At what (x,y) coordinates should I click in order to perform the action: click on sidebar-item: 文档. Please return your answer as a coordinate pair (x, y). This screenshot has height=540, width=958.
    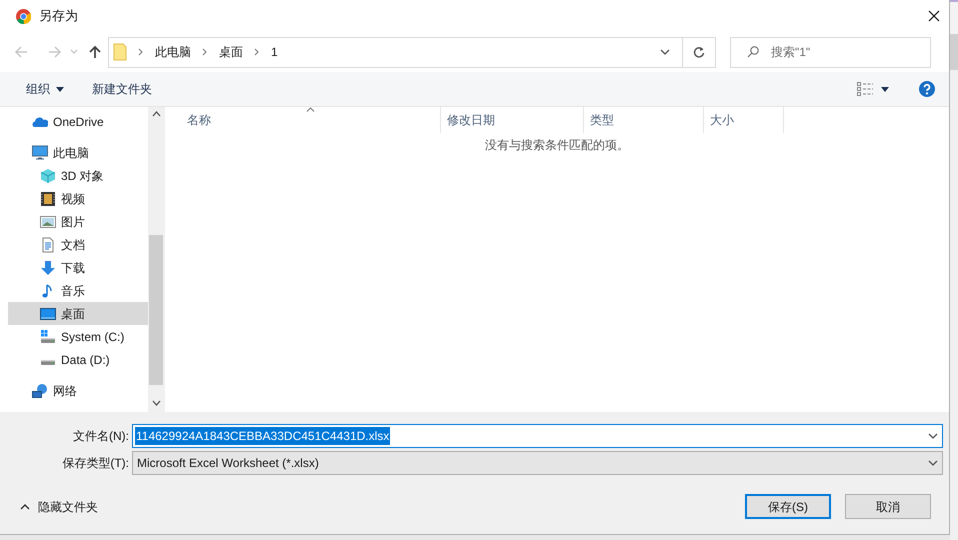
    Looking at the image, I should click on (78, 244).